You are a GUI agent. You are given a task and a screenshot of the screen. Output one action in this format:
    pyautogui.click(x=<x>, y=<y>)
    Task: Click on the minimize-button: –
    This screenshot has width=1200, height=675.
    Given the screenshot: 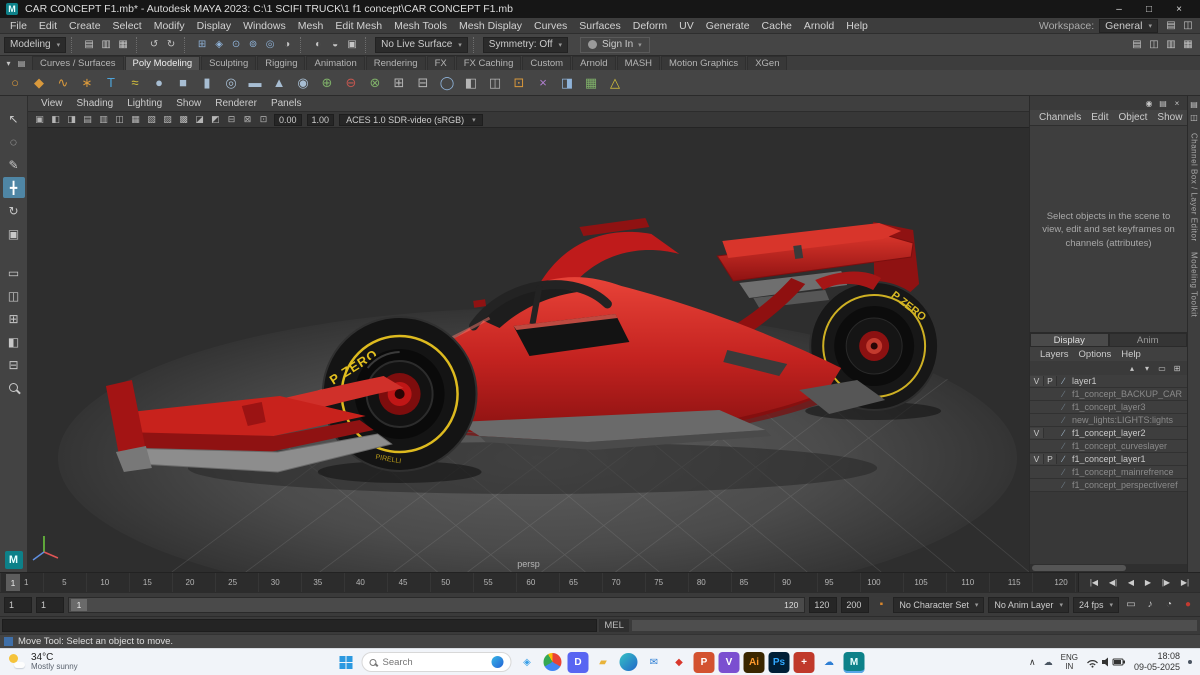 What is the action you would take?
    pyautogui.click(x=1119, y=9)
    